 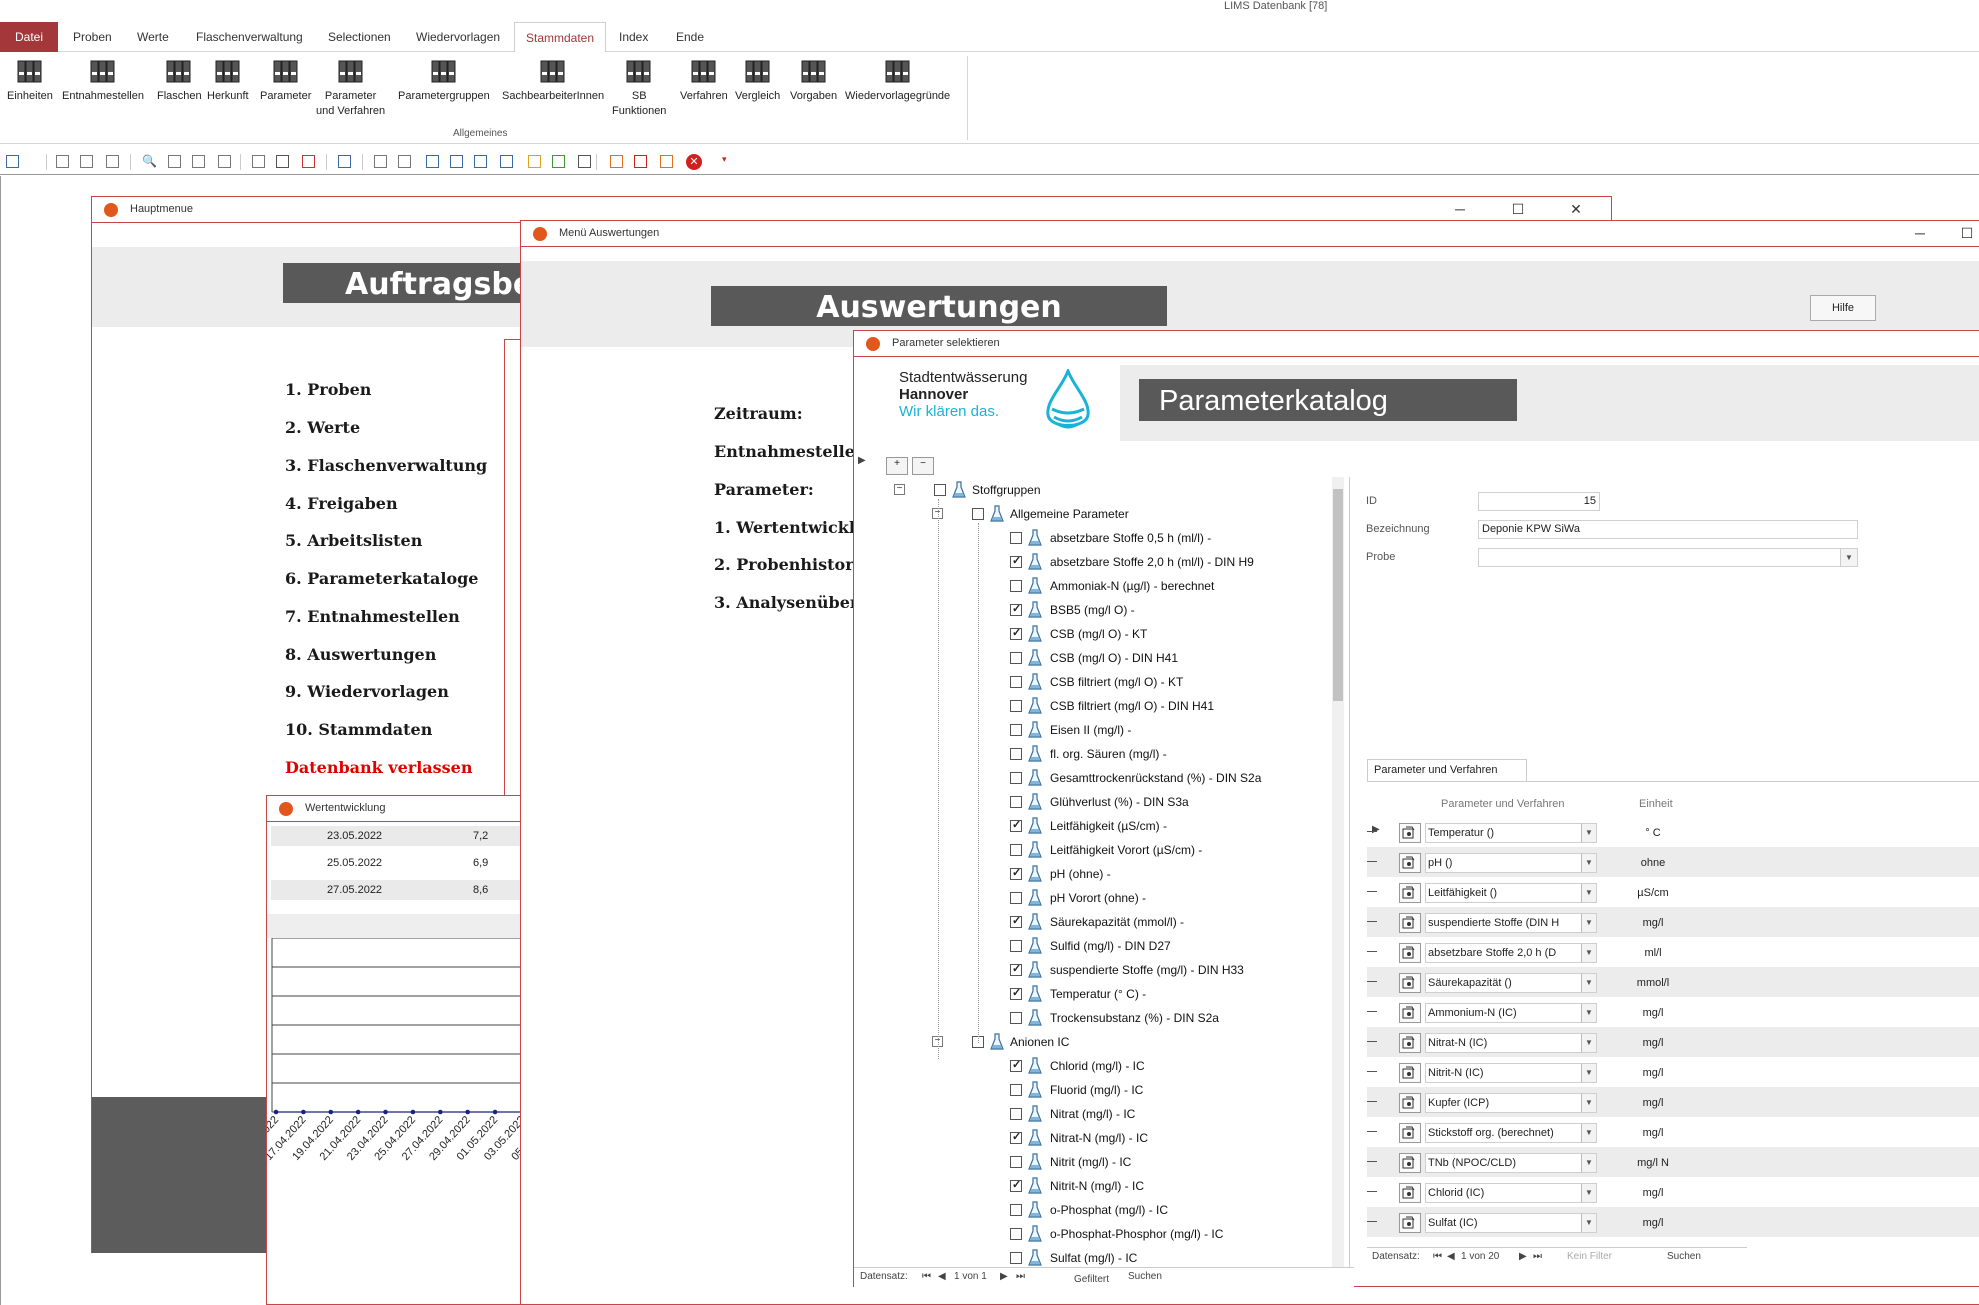 What do you see at coordinates (1537, 1256) in the screenshot?
I see `last-record-icon: ⏭` at bounding box center [1537, 1256].